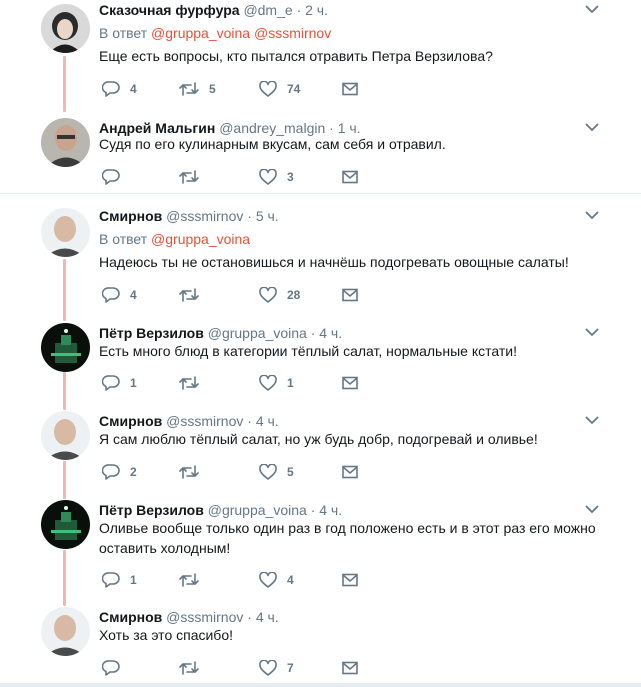  I want to click on author-name: Сказочная фурфура, so click(169, 10).